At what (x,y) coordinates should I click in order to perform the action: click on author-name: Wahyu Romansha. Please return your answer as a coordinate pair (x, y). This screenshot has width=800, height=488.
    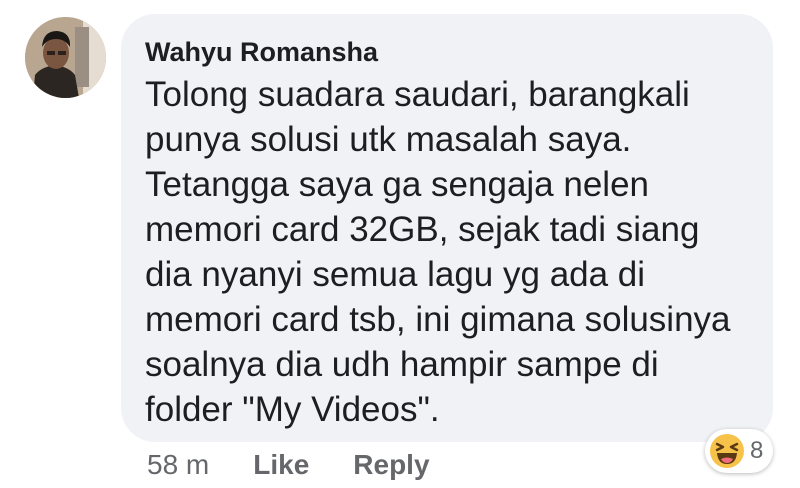
    Looking at the image, I should click on (447, 52).